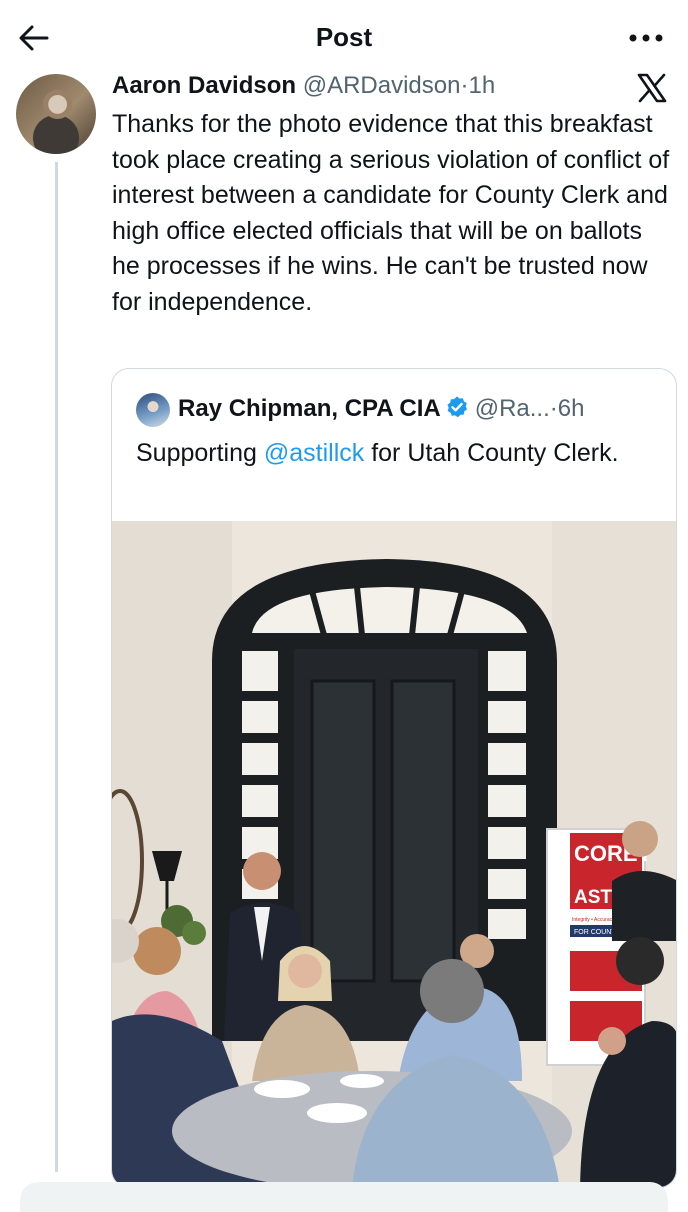 The image size is (688, 1212). What do you see at coordinates (56, 667) in the screenshot?
I see `thread-line` at bounding box center [56, 667].